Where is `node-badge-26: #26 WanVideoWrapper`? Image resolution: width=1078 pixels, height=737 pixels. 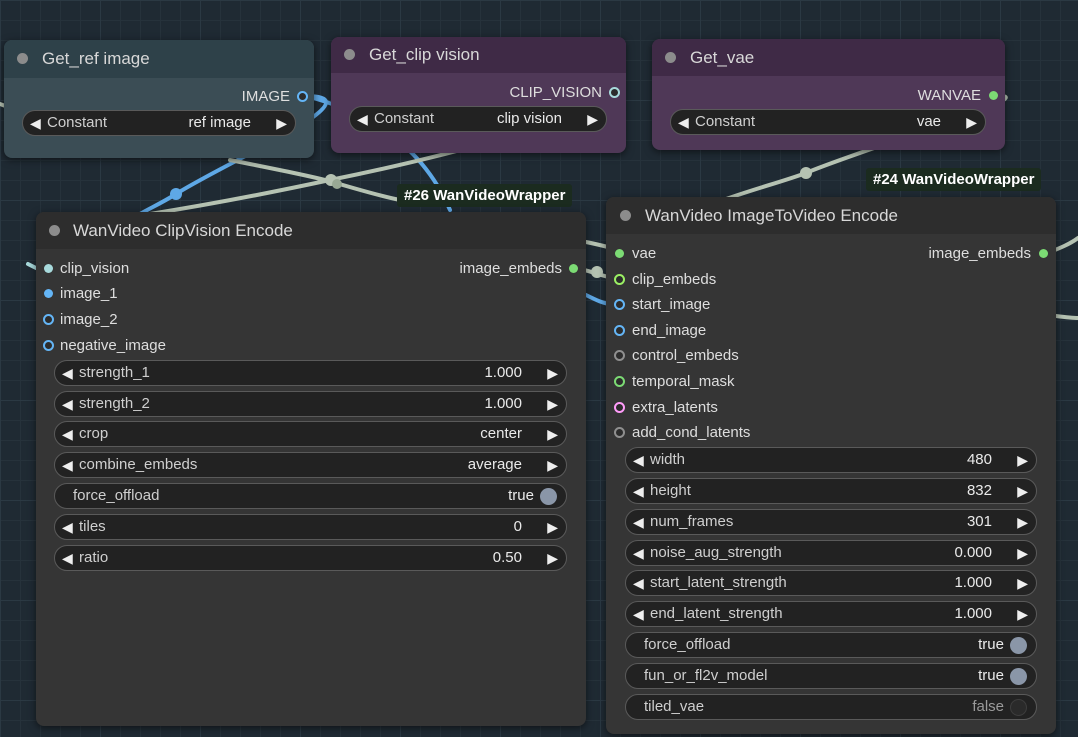
node-badge-26: #26 WanVideoWrapper is located at coordinates (485, 195).